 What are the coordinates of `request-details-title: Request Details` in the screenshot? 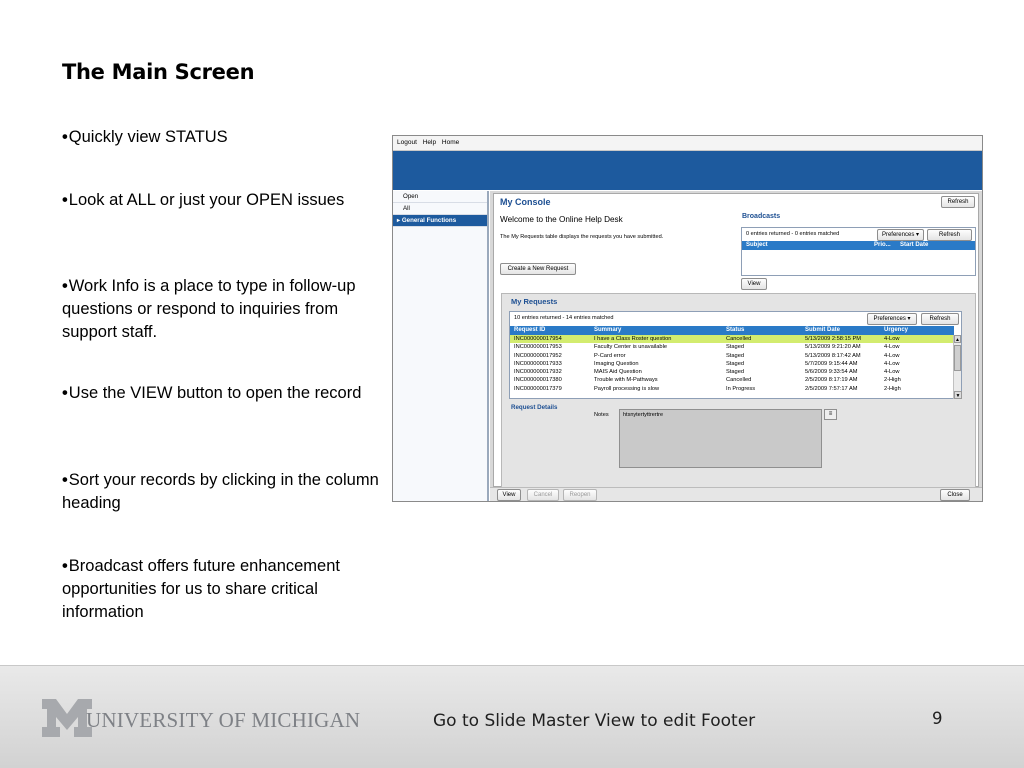 It's located at (534, 407).